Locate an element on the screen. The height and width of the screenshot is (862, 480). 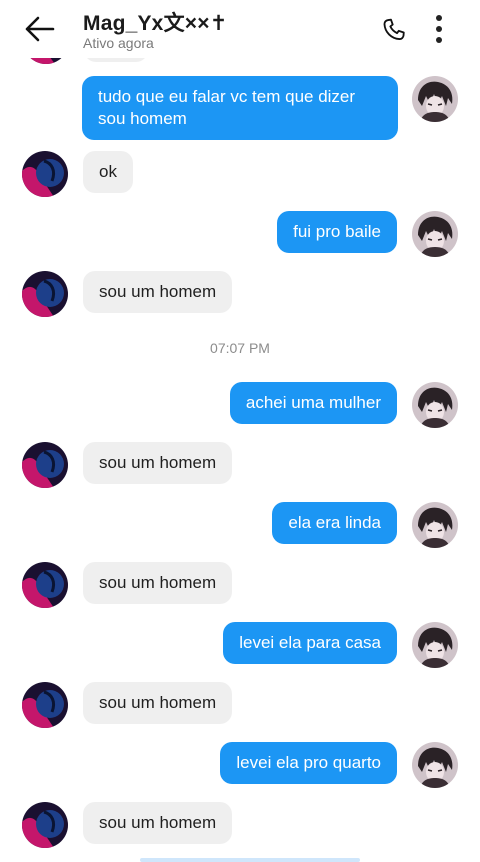
back-button is located at coordinates (39, 29).